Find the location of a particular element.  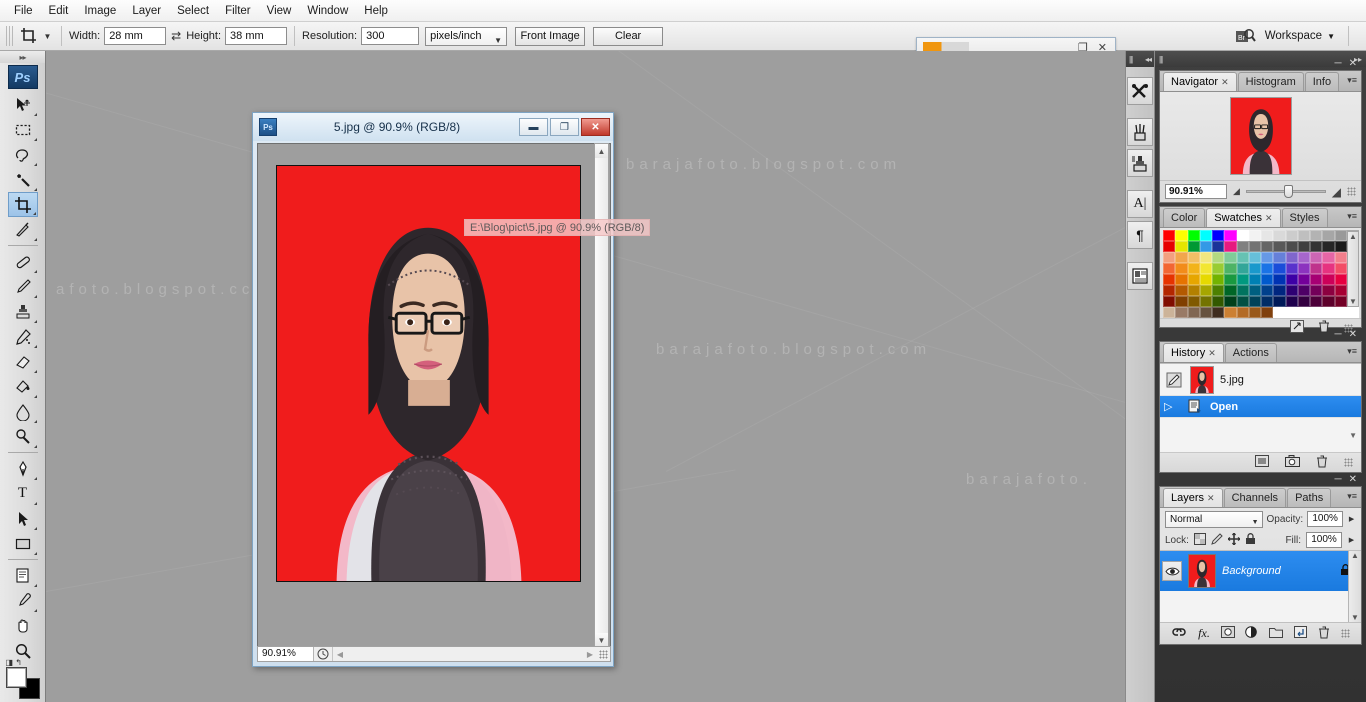

restore-icon: ❐ is located at coordinates (564, 127).